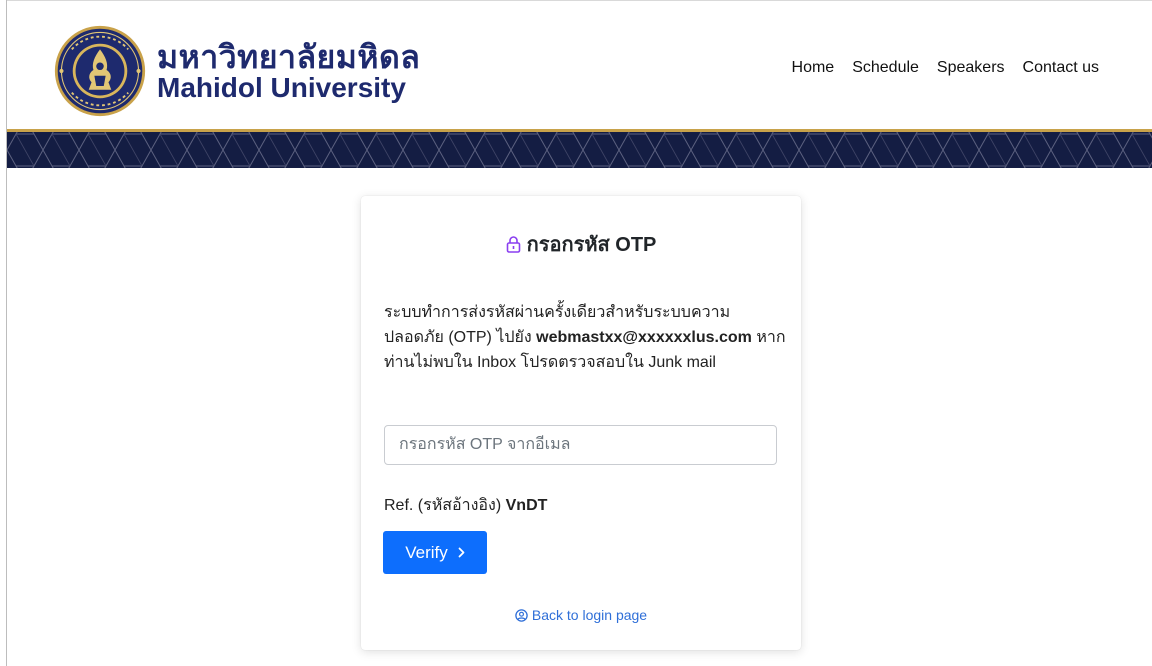 This screenshot has width=1152, height=666. I want to click on verify-button: Verify, so click(435, 552).